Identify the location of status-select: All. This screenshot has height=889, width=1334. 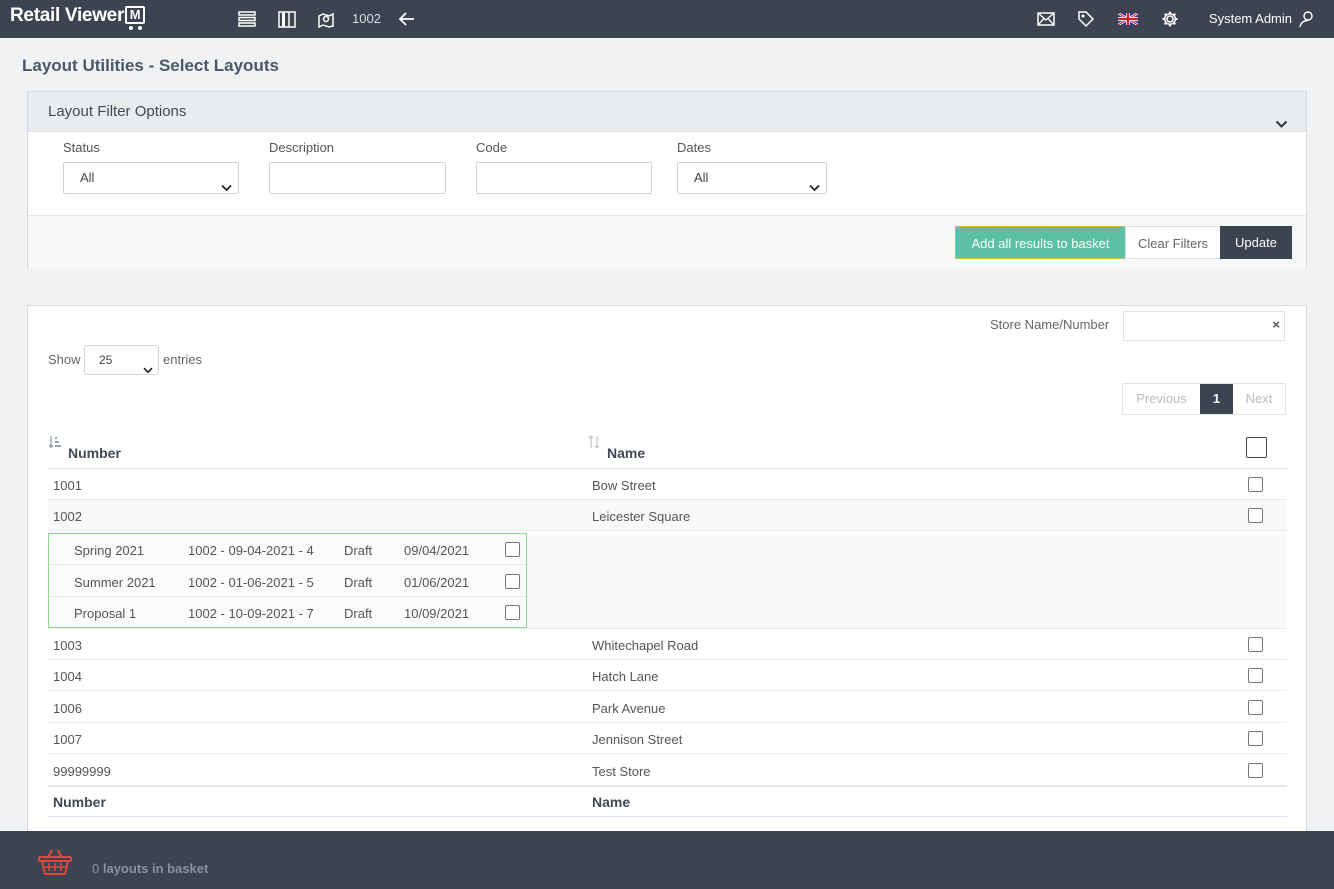
(151, 178).